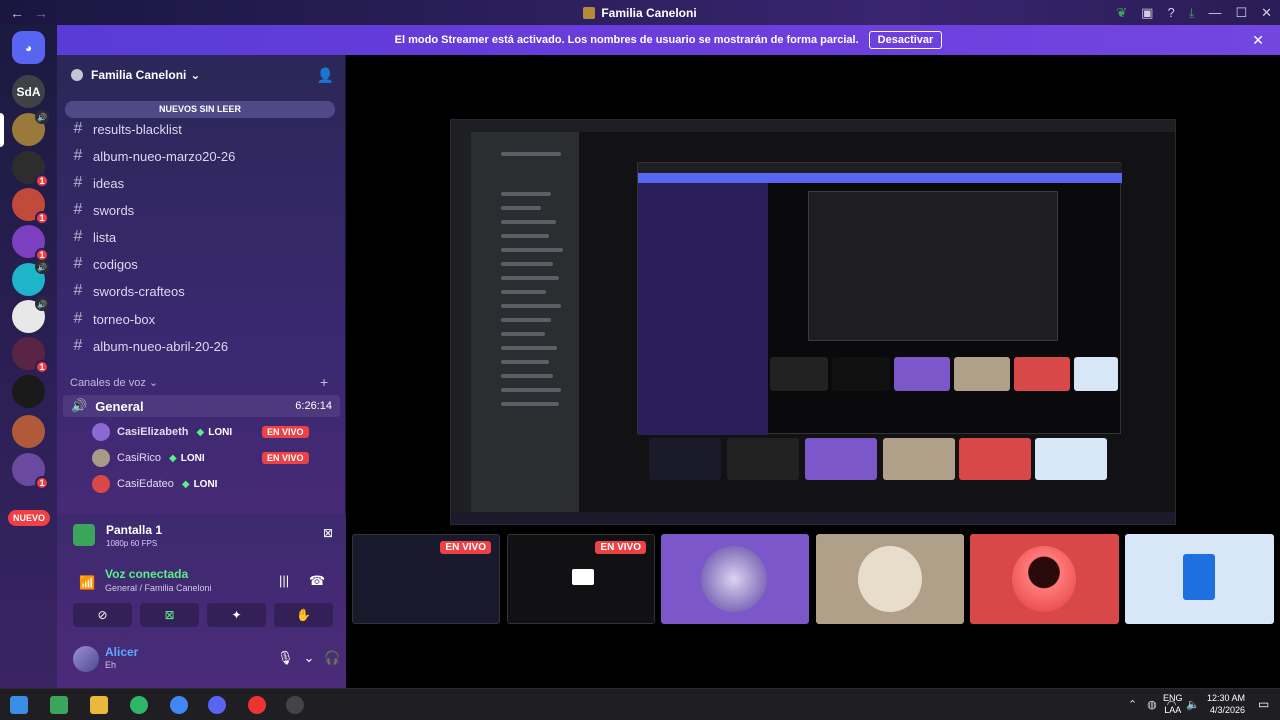 The width and height of the screenshot is (1280, 720). Describe the element at coordinates (30, 128) in the screenshot. I see `server-familia-caneloni: 🔊` at that location.